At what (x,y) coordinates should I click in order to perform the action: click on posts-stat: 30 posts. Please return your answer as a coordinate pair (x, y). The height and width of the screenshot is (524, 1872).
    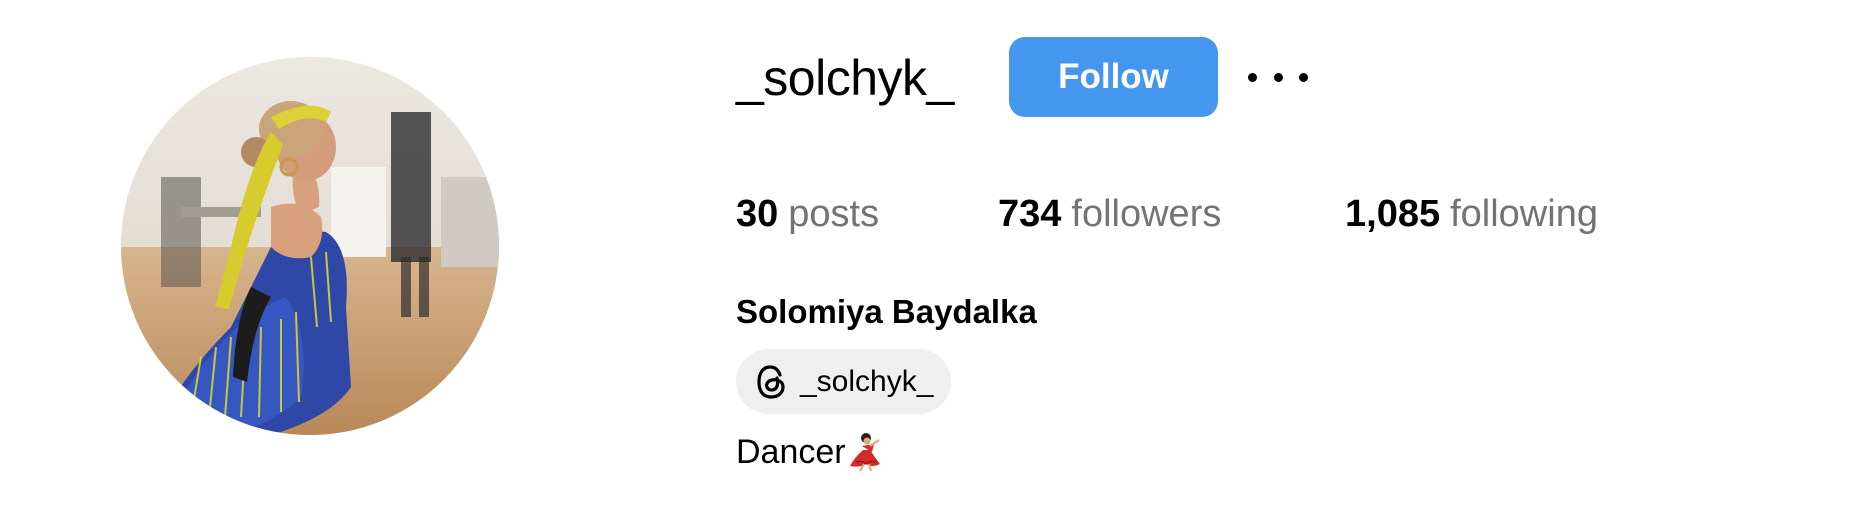
    Looking at the image, I should click on (807, 214).